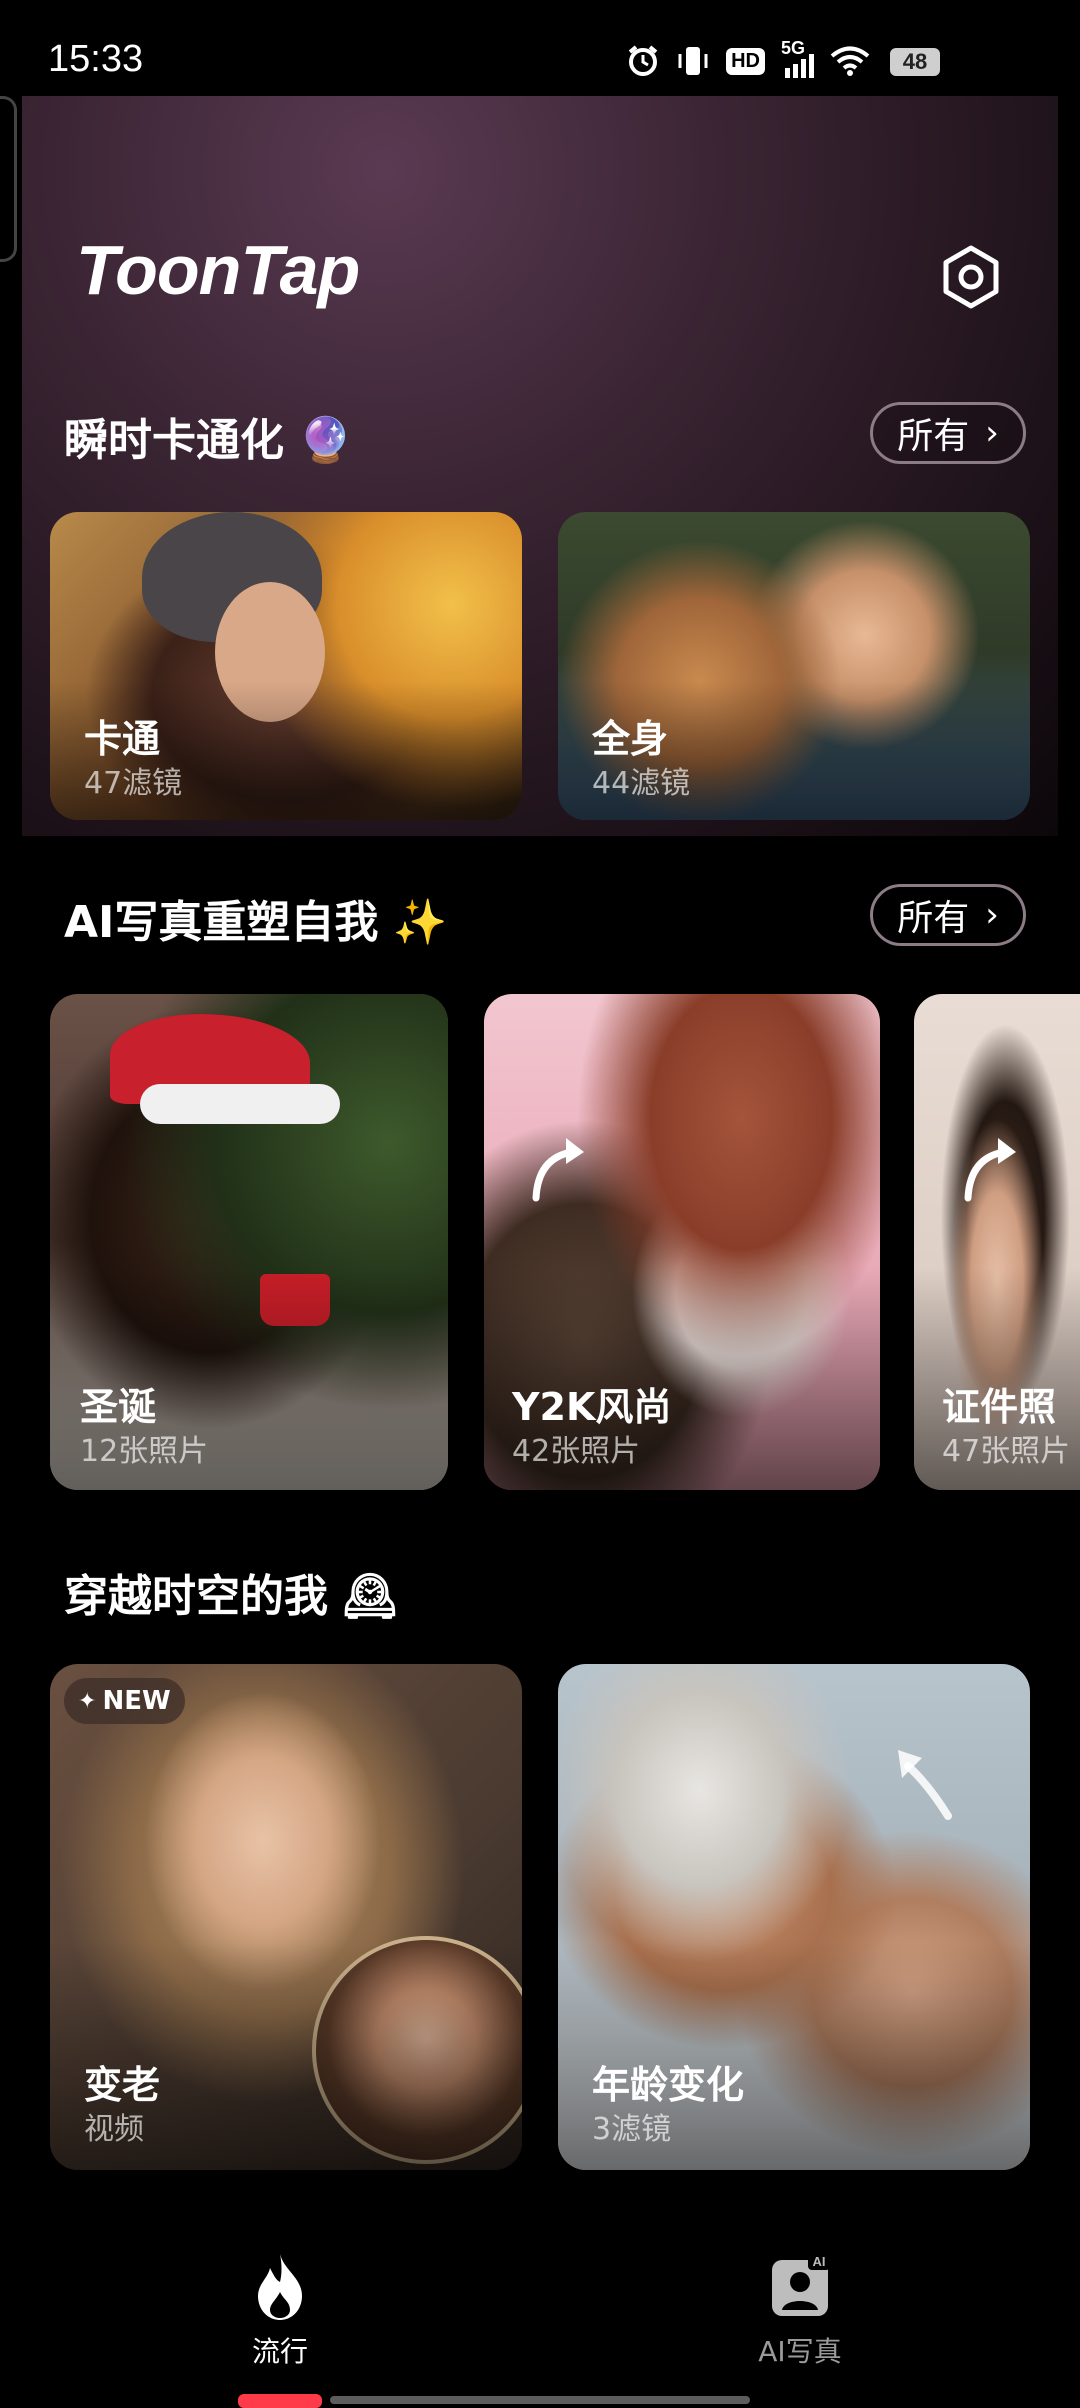 The image size is (1080, 2408). I want to click on card-aging: ✦ NEW 变老 视频, so click(286, 1917).